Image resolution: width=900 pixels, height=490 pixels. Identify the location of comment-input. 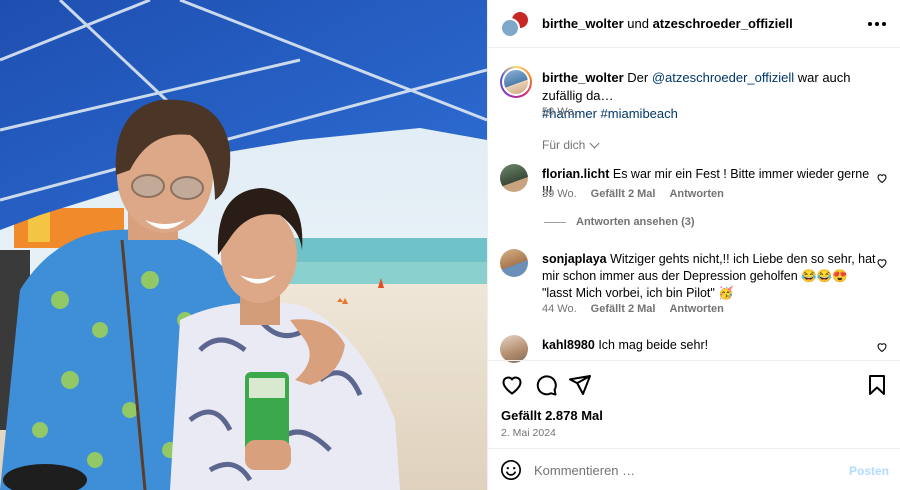
(684, 470).